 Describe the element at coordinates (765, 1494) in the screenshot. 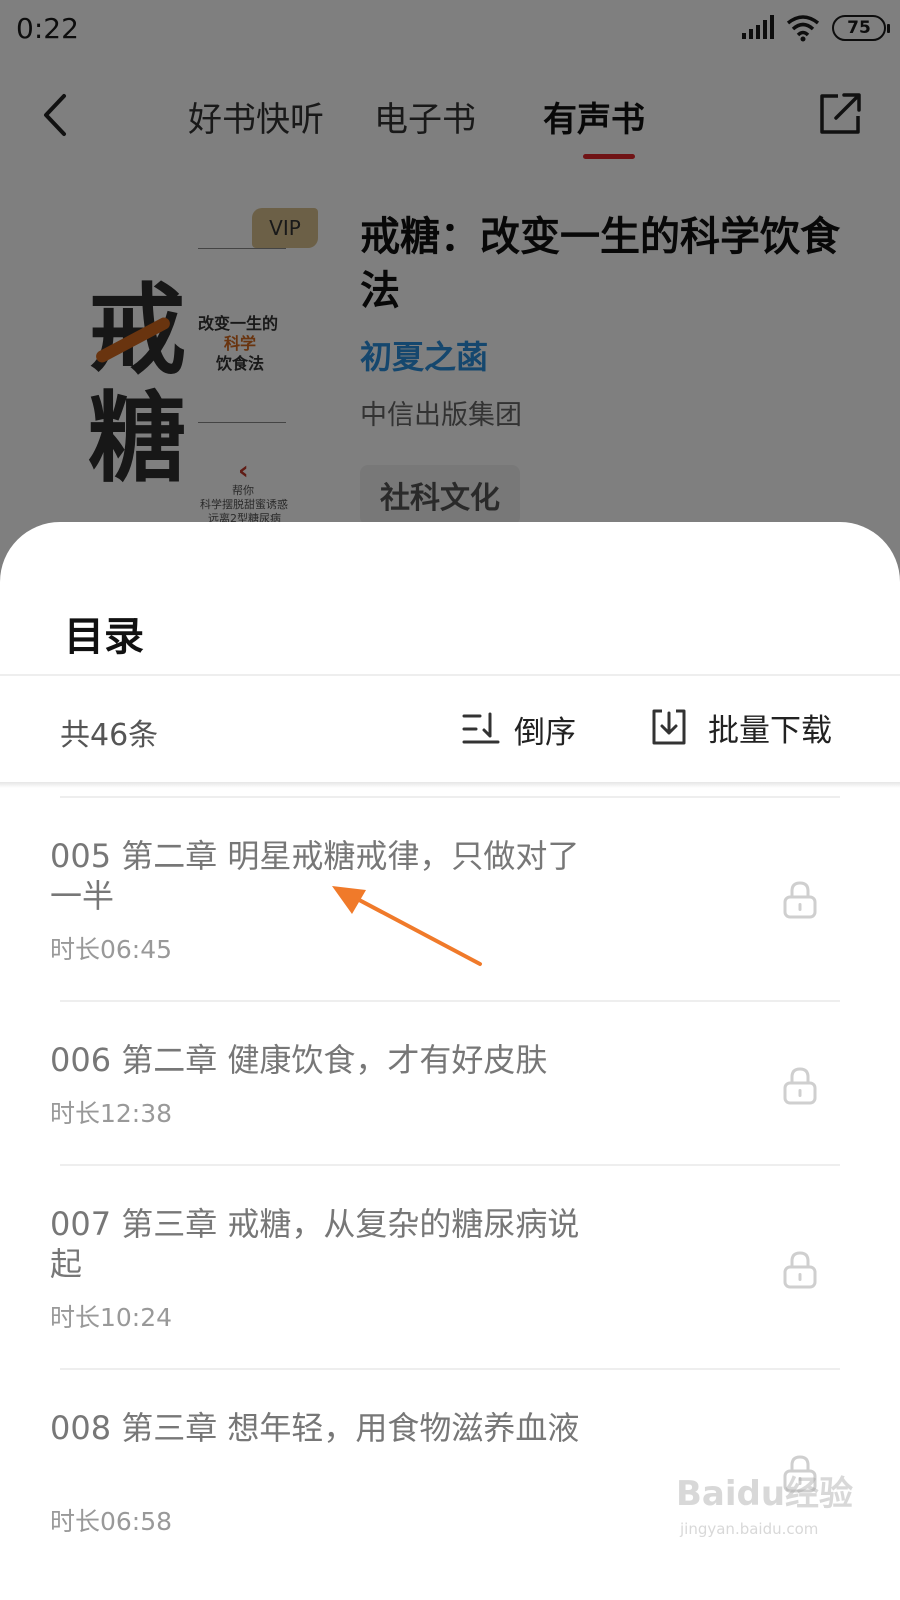

I see `watermark-logo: Baidu经验` at that location.